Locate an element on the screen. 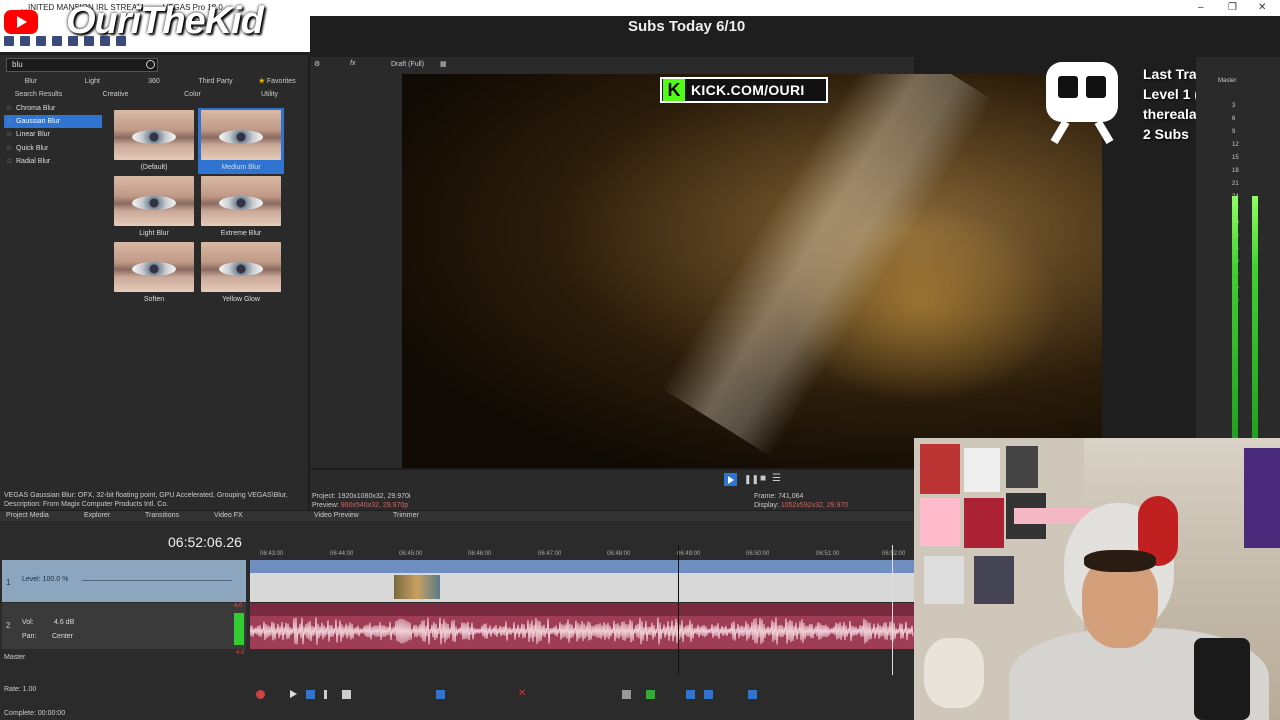  fx-category-blur: Blur is located at coordinates (31, 81).